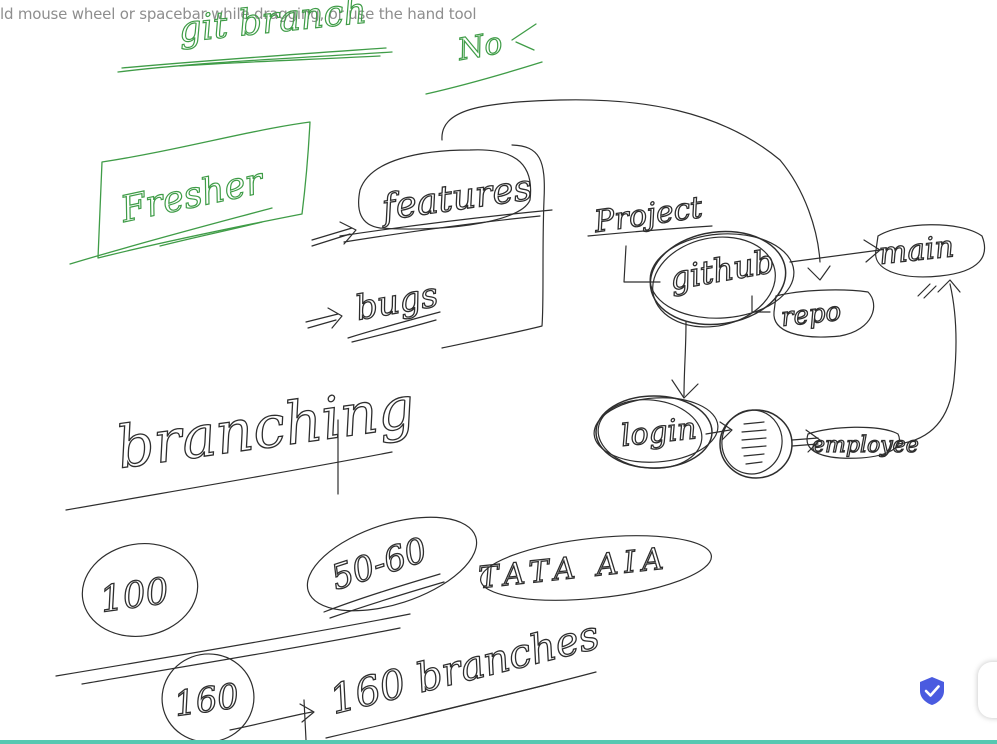  What do you see at coordinates (272, 720) in the screenshot?
I see `arrow-160-to-branches` at bounding box center [272, 720].